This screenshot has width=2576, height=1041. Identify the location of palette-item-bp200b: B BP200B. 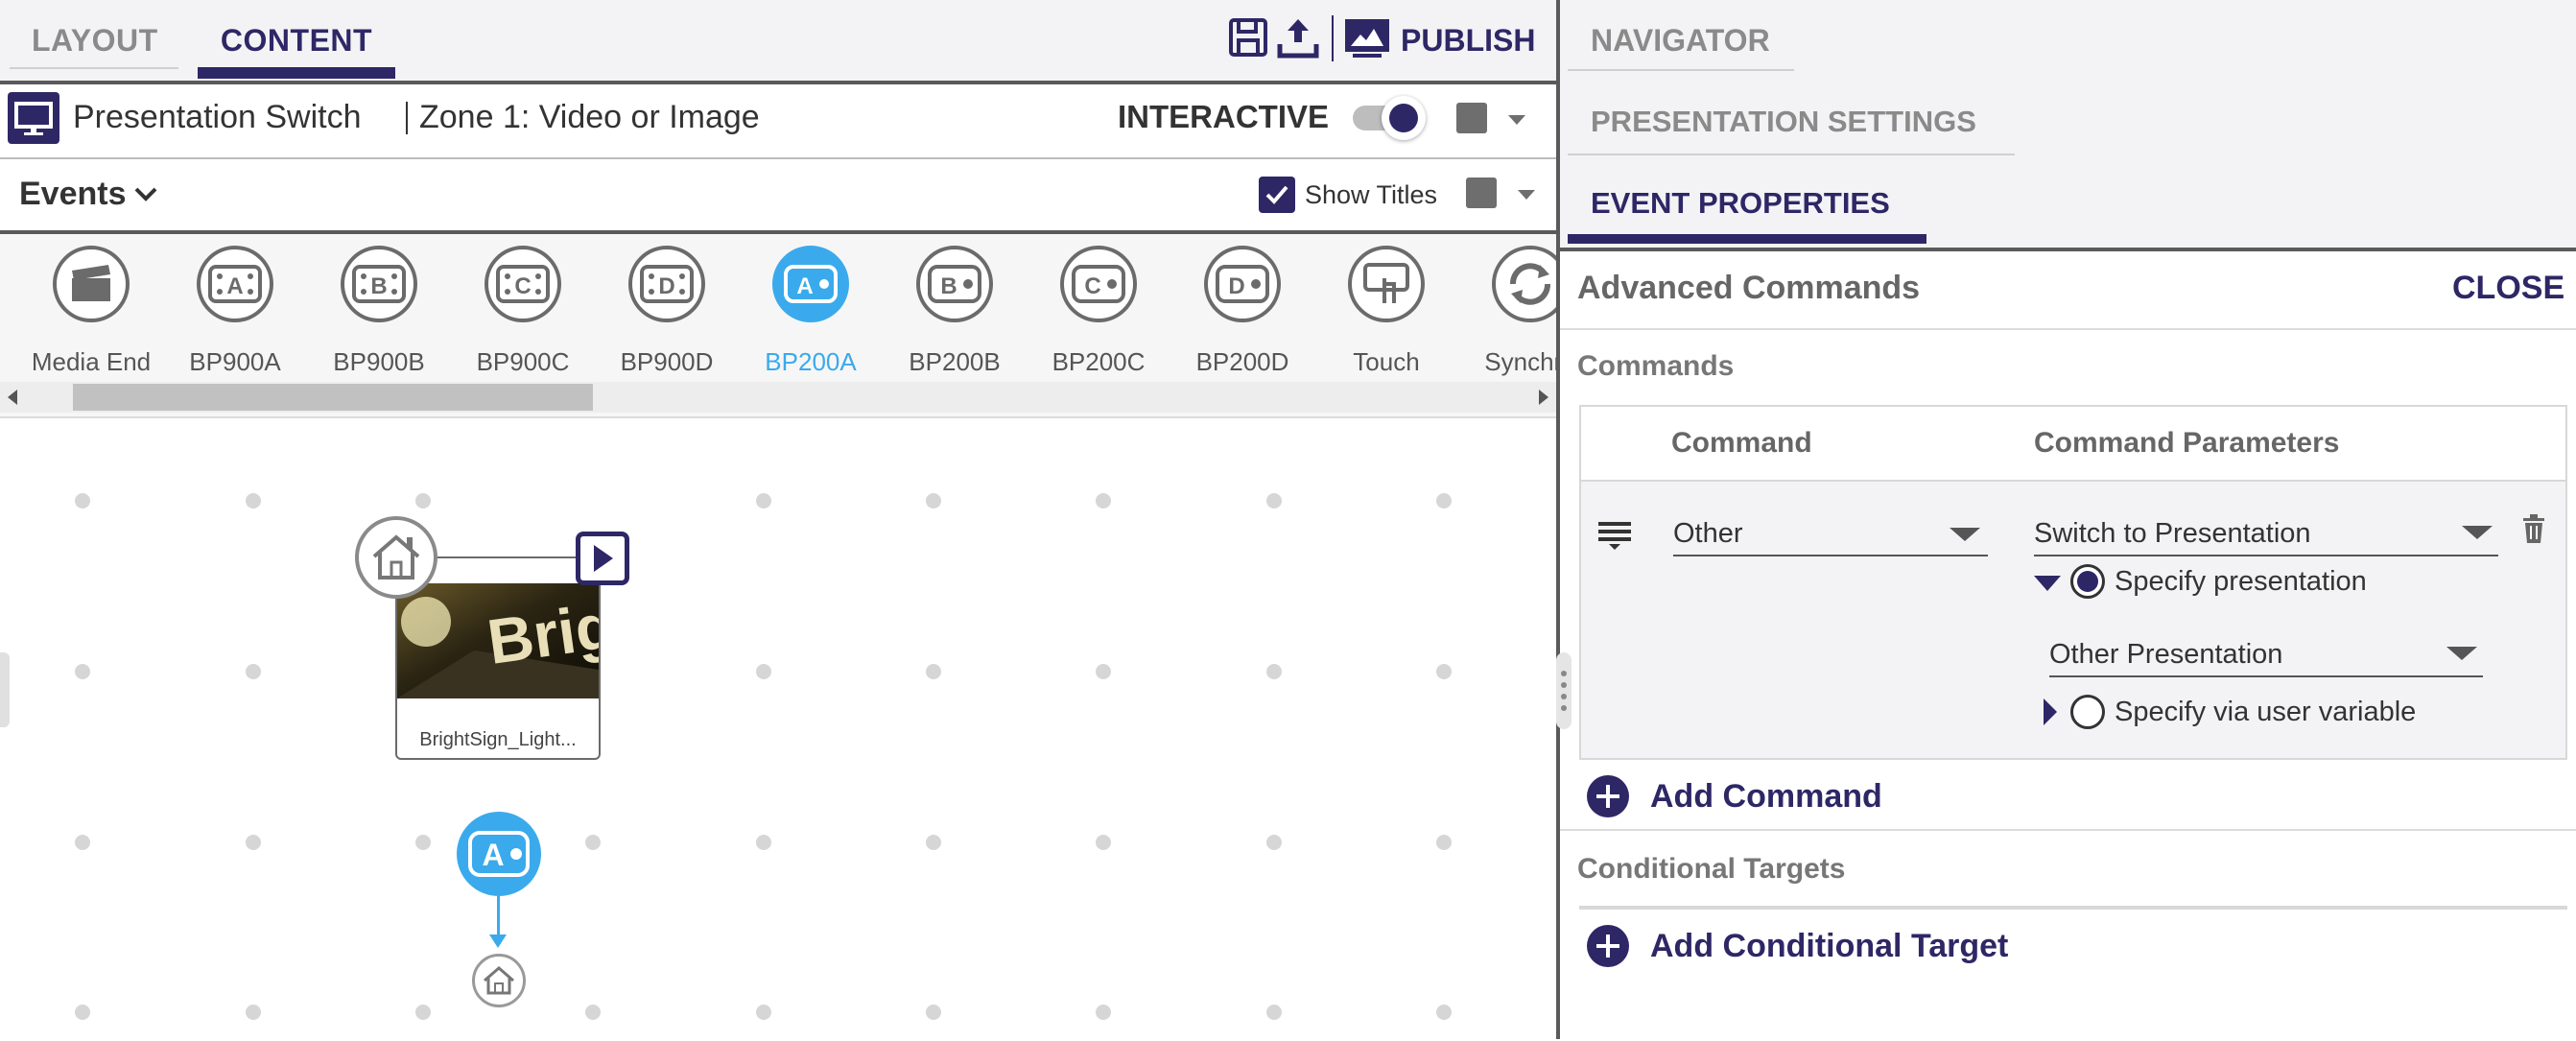
(955, 318).